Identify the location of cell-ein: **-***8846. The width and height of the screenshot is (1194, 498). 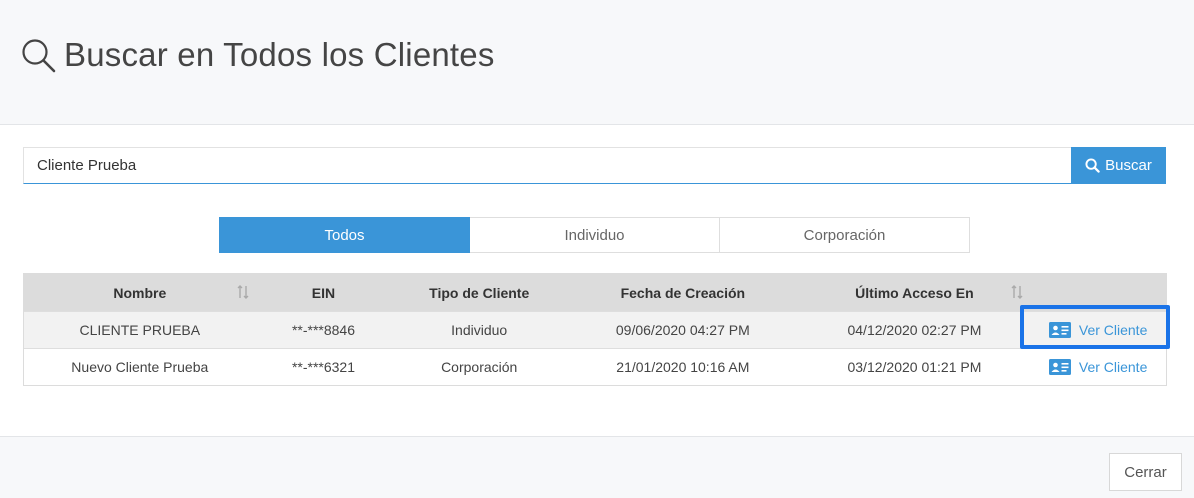
(323, 330).